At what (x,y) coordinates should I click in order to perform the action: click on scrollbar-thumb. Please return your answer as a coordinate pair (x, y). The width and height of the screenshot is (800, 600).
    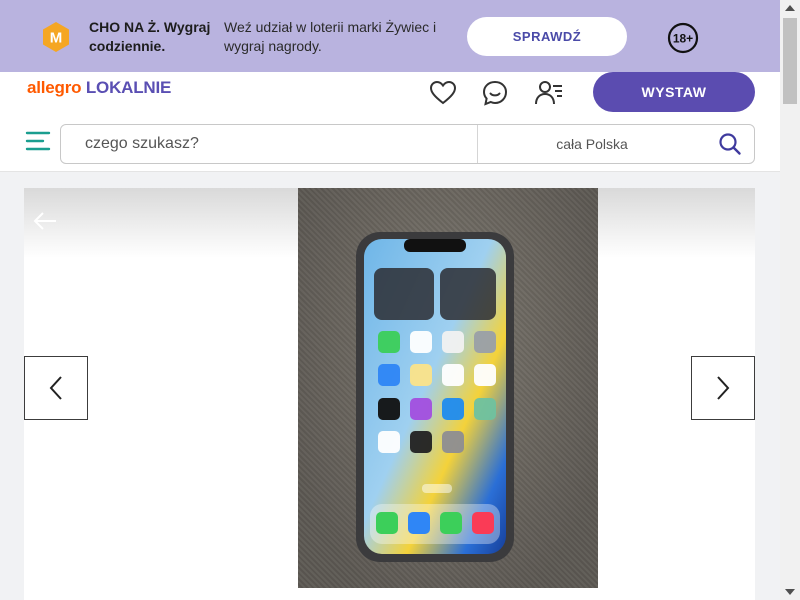
    Looking at the image, I should click on (790, 61).